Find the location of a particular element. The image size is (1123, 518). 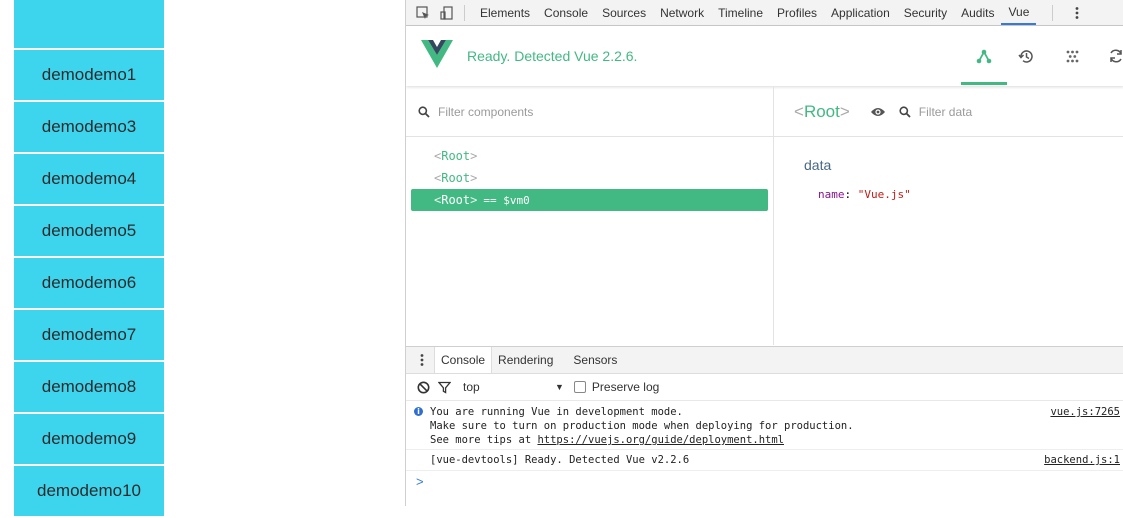

console-prompt: > is located at coordinates (764, 480).